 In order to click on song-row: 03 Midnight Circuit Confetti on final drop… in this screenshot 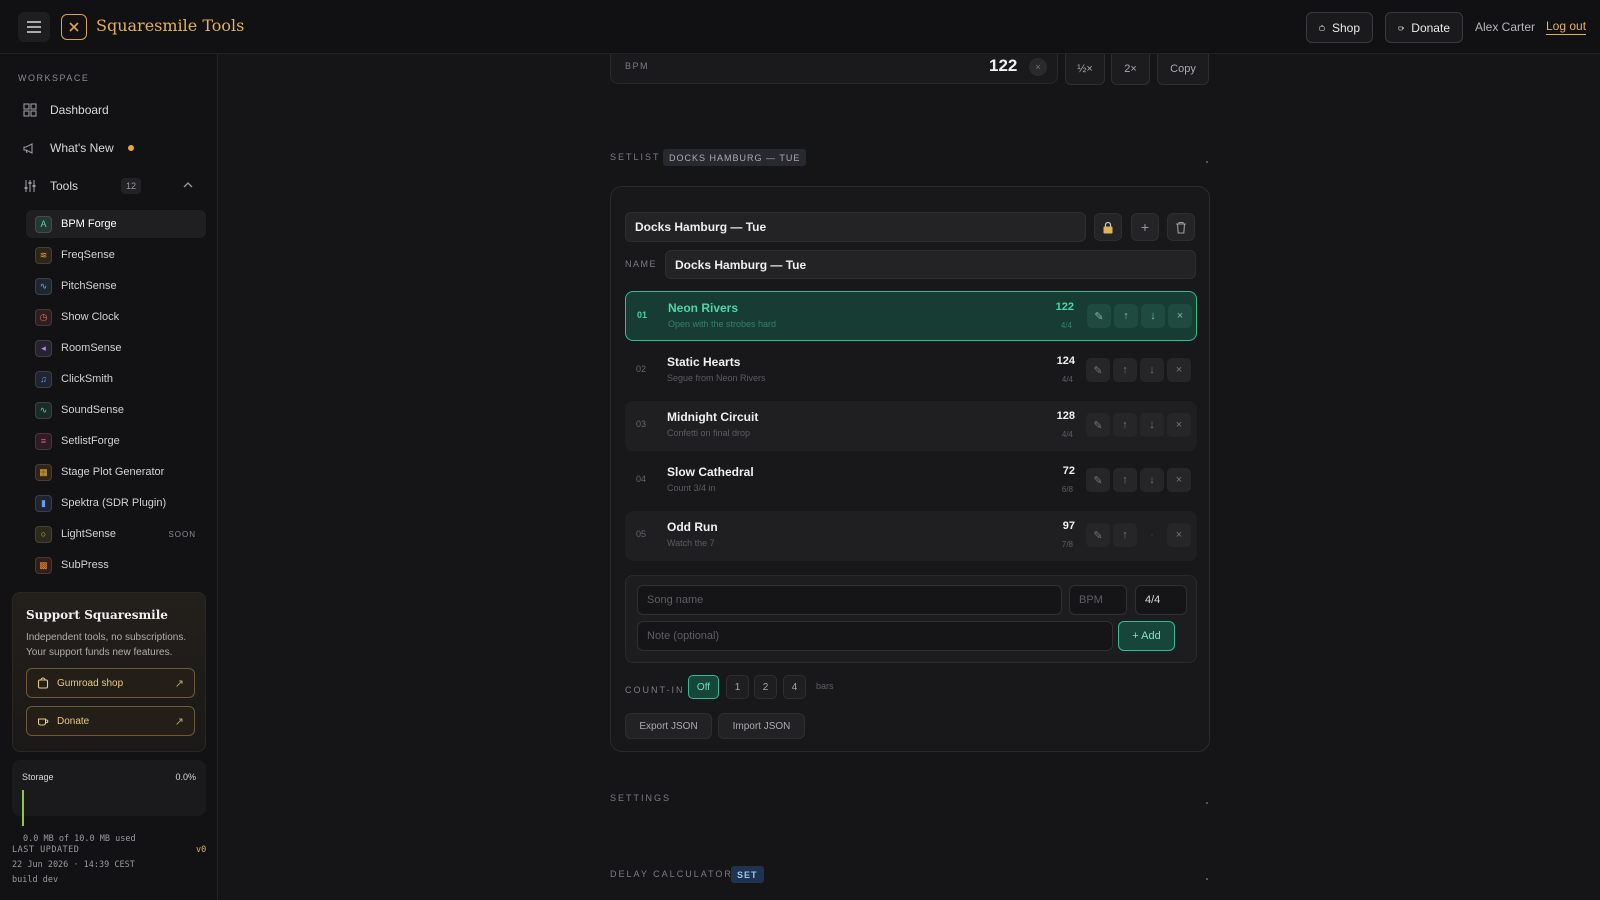, I will do `click(911, 426)`.